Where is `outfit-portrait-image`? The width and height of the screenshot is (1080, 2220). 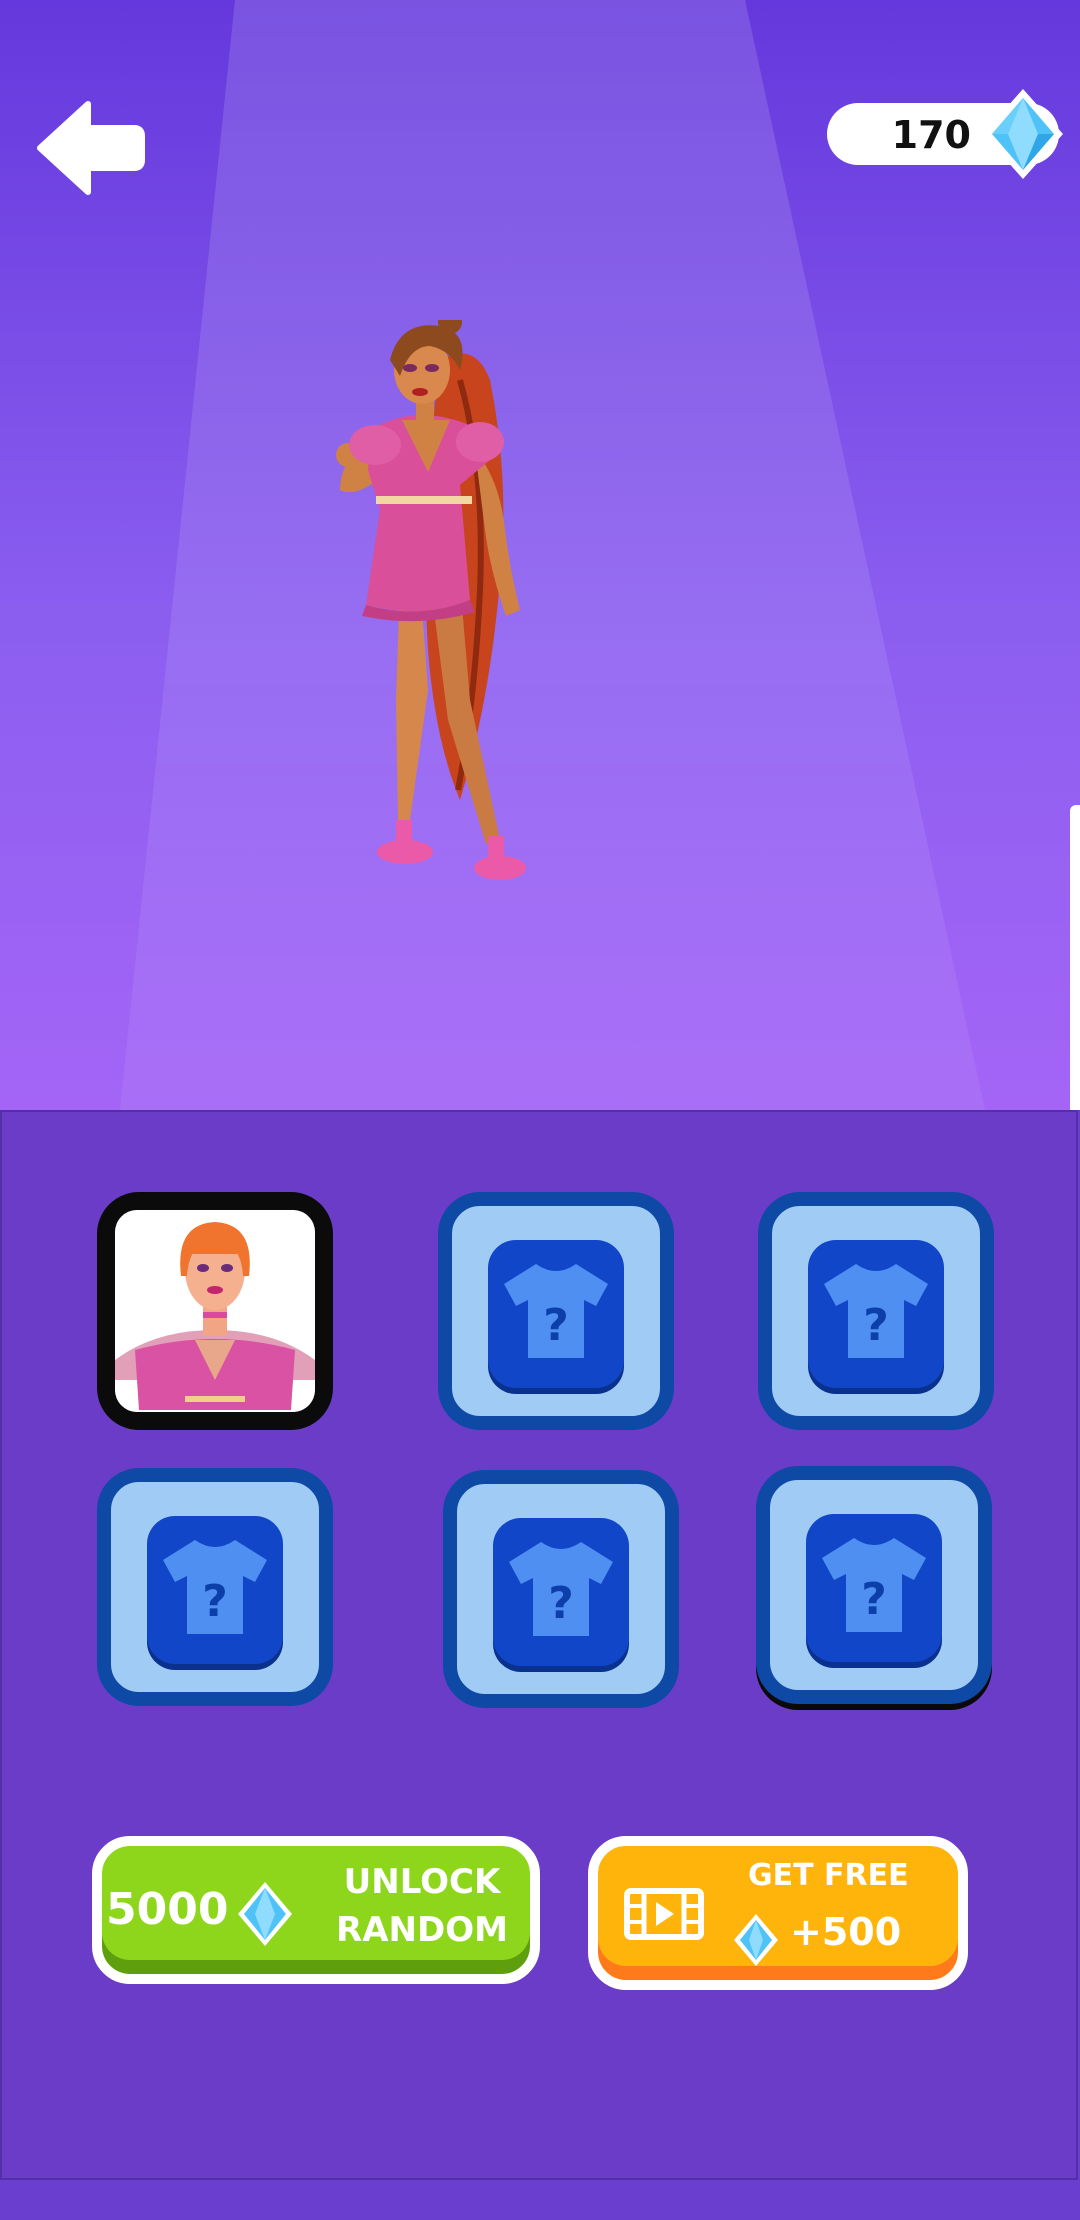 outfit-portrait-image is located at coordinates (215, 1311).